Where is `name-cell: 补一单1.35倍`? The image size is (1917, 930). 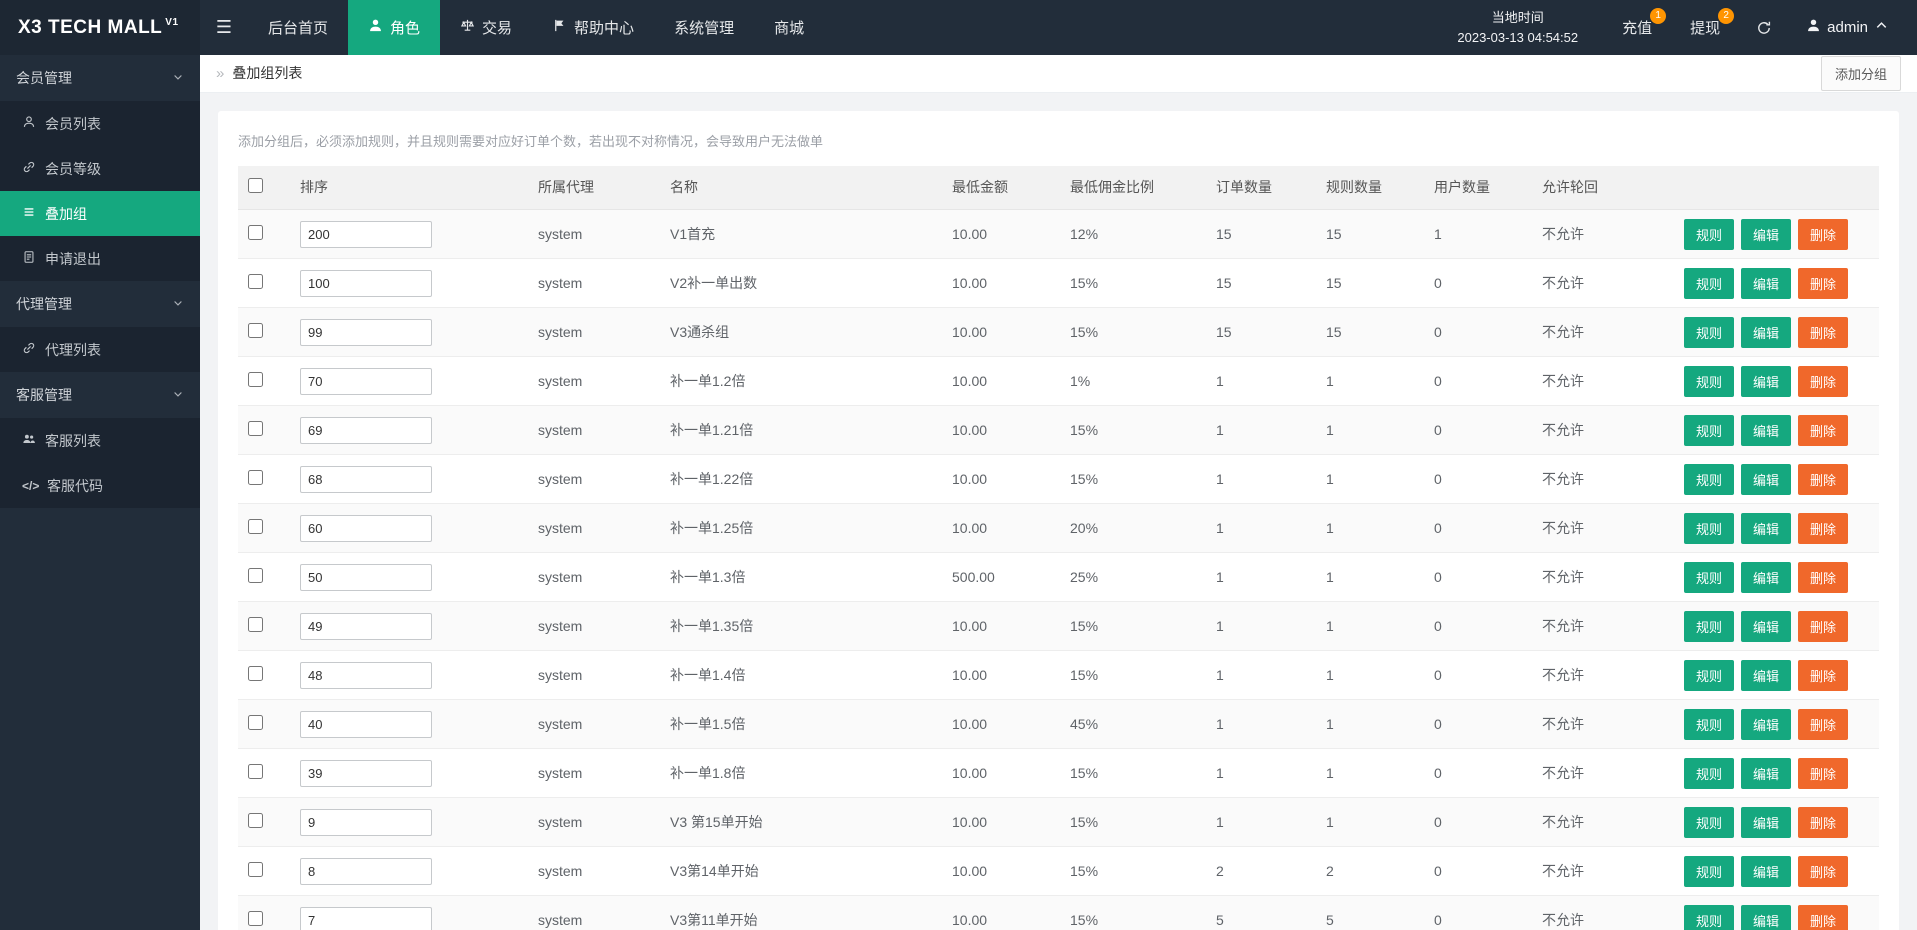 name-cell: 补一单1.35倍 is located at coordinates (801, 626).